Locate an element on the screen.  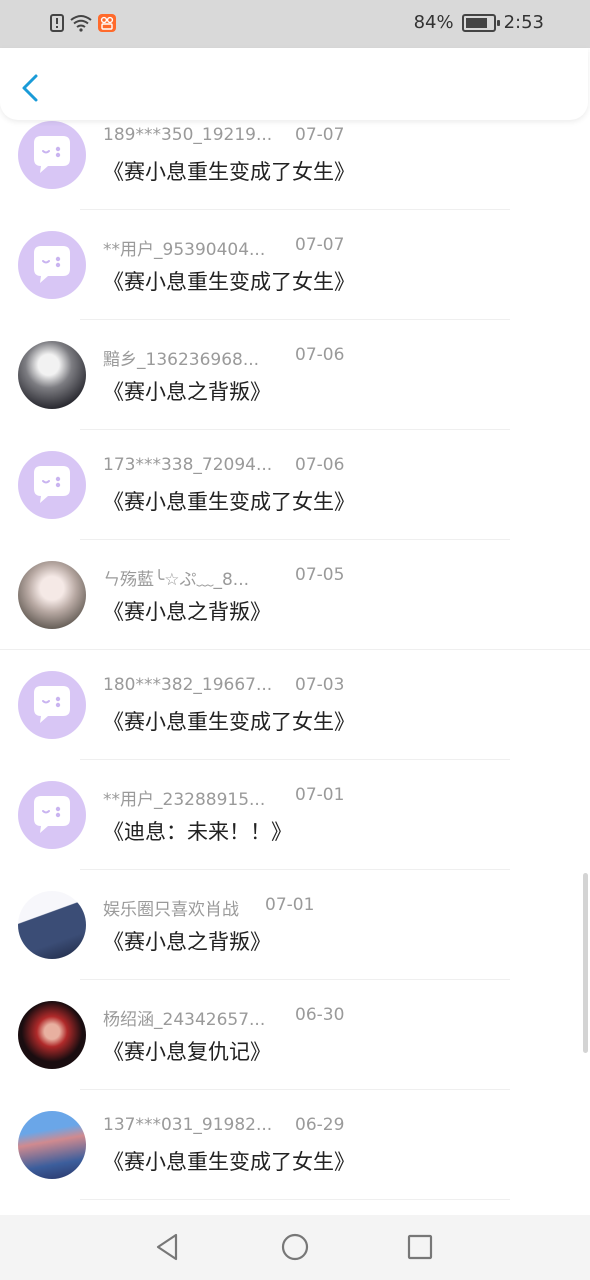
list-item: 189***350_19219... 07-07 《赛小息重生变成了女生》 is located at coordinates (295, 175).